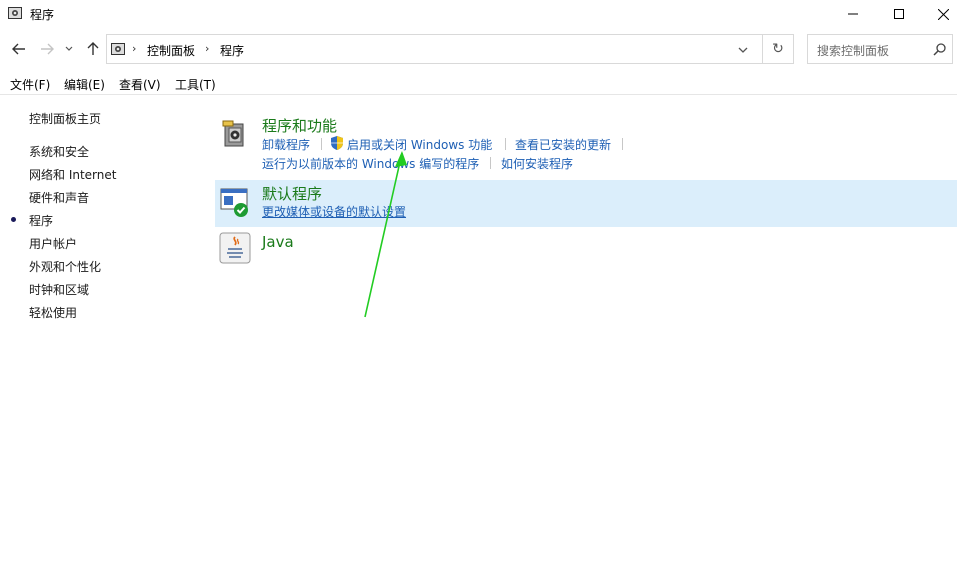 Image resolution: width=957 pixels, height=586 pixels. What do you see at coordinates (41, 220) in the screenshot?
I see `sidebar-item-programs: 程序` at bounding box center [41, 220].